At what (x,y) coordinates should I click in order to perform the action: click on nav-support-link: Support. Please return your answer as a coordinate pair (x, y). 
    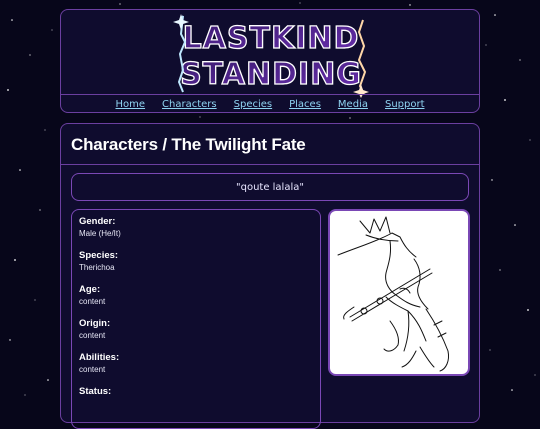
    Looking at the image, I should click on (405, 104).